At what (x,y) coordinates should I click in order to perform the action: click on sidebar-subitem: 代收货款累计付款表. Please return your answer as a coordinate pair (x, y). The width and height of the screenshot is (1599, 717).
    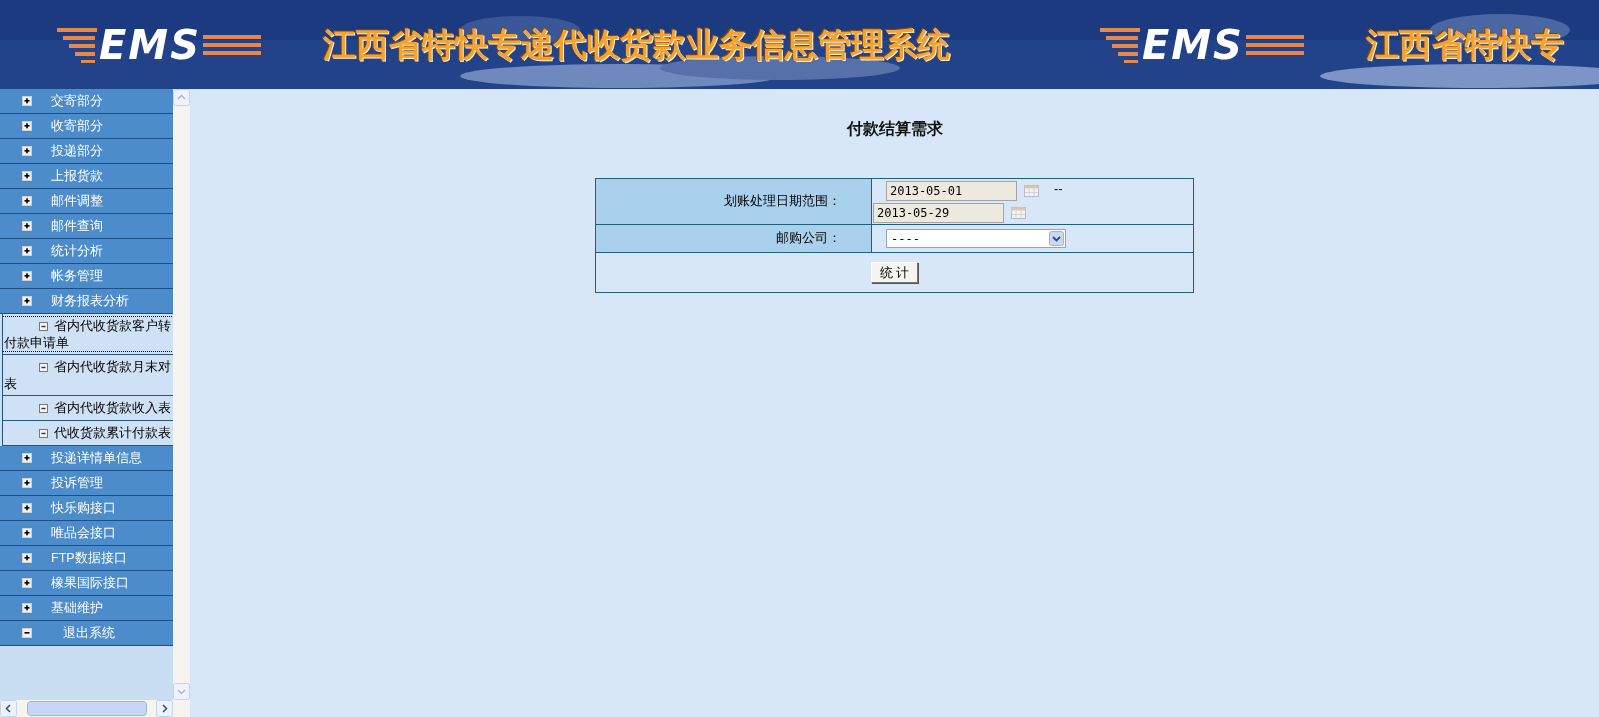
    Looking at the image, I should click on (87, 433).